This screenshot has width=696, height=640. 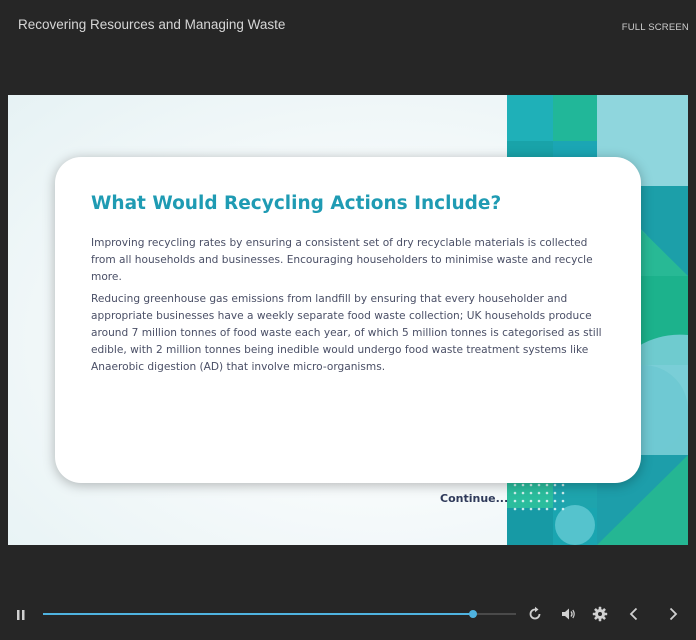 I want to click on player-controls, so click(x=348, y=614).